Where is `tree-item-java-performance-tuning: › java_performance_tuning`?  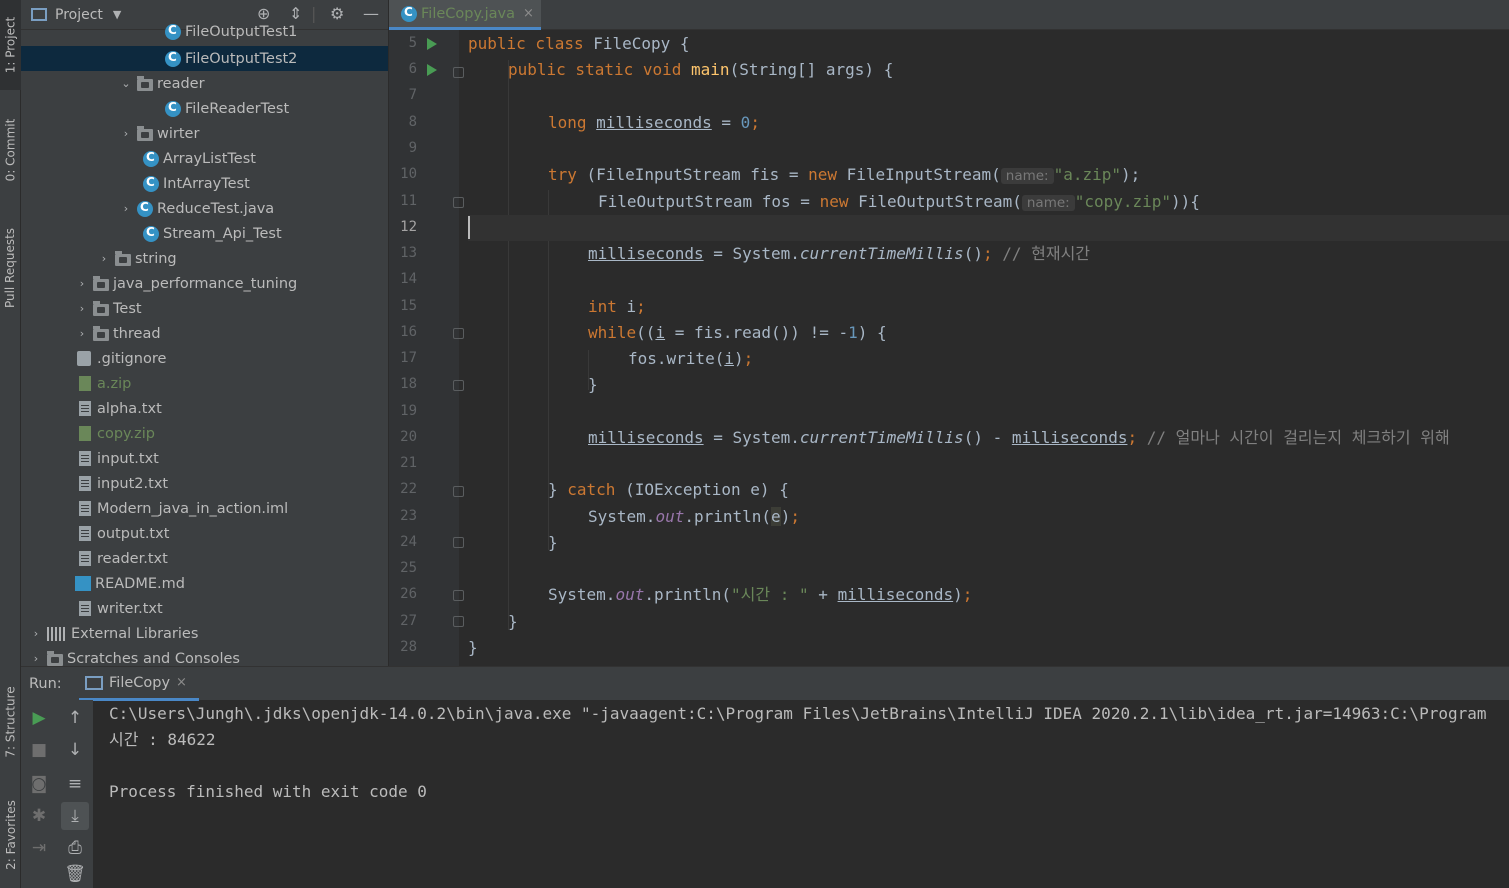
tree-item-java-performance-tuning: › java_performance_tuning is located at coordinates (204, 283).